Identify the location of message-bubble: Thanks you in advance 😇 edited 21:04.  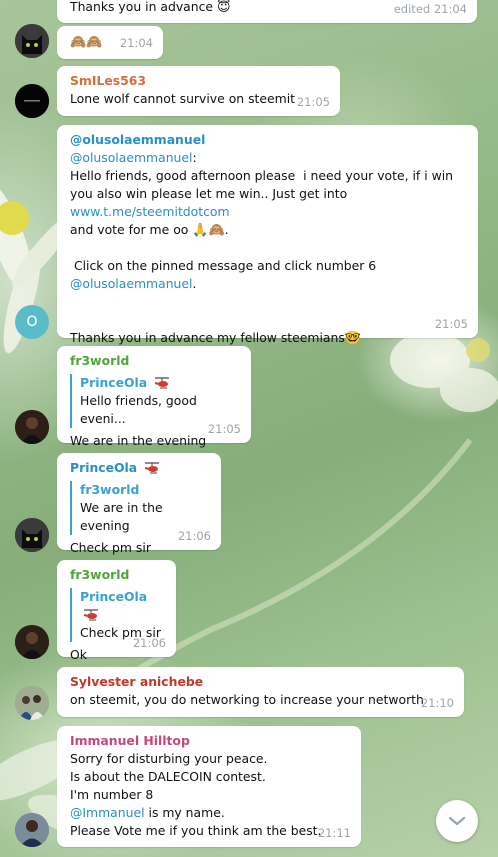
(267, 11).